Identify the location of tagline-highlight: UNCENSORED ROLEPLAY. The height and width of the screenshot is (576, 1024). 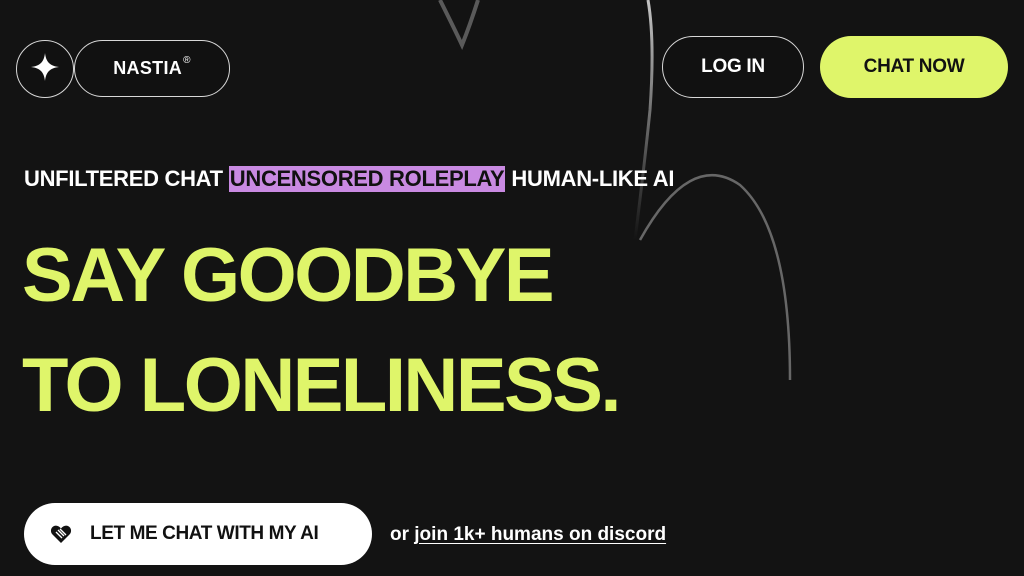
(367, 179).